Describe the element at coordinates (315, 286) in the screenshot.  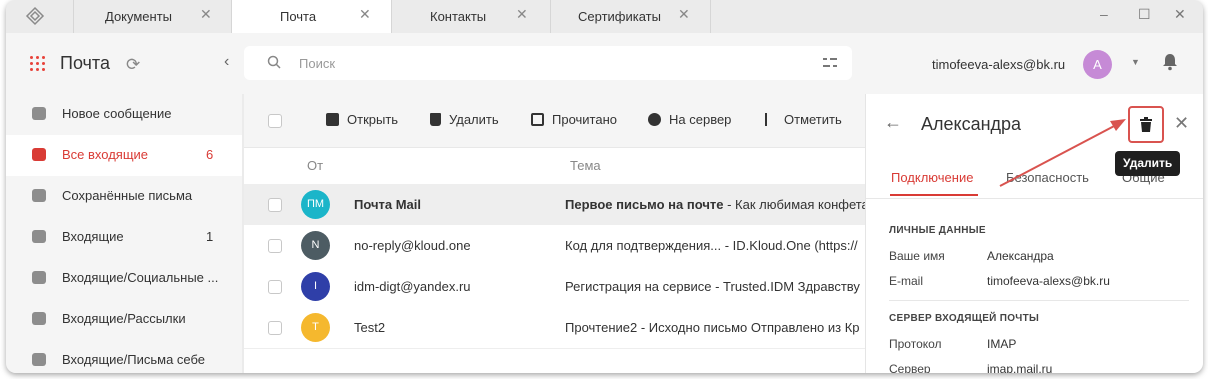
I see `avatar: I` at that location.